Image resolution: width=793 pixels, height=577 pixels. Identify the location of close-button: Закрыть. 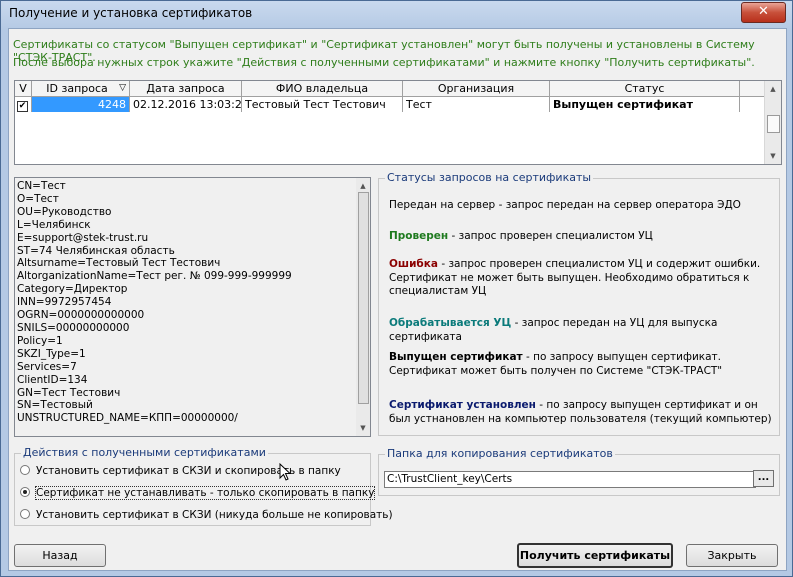
(732, 555).